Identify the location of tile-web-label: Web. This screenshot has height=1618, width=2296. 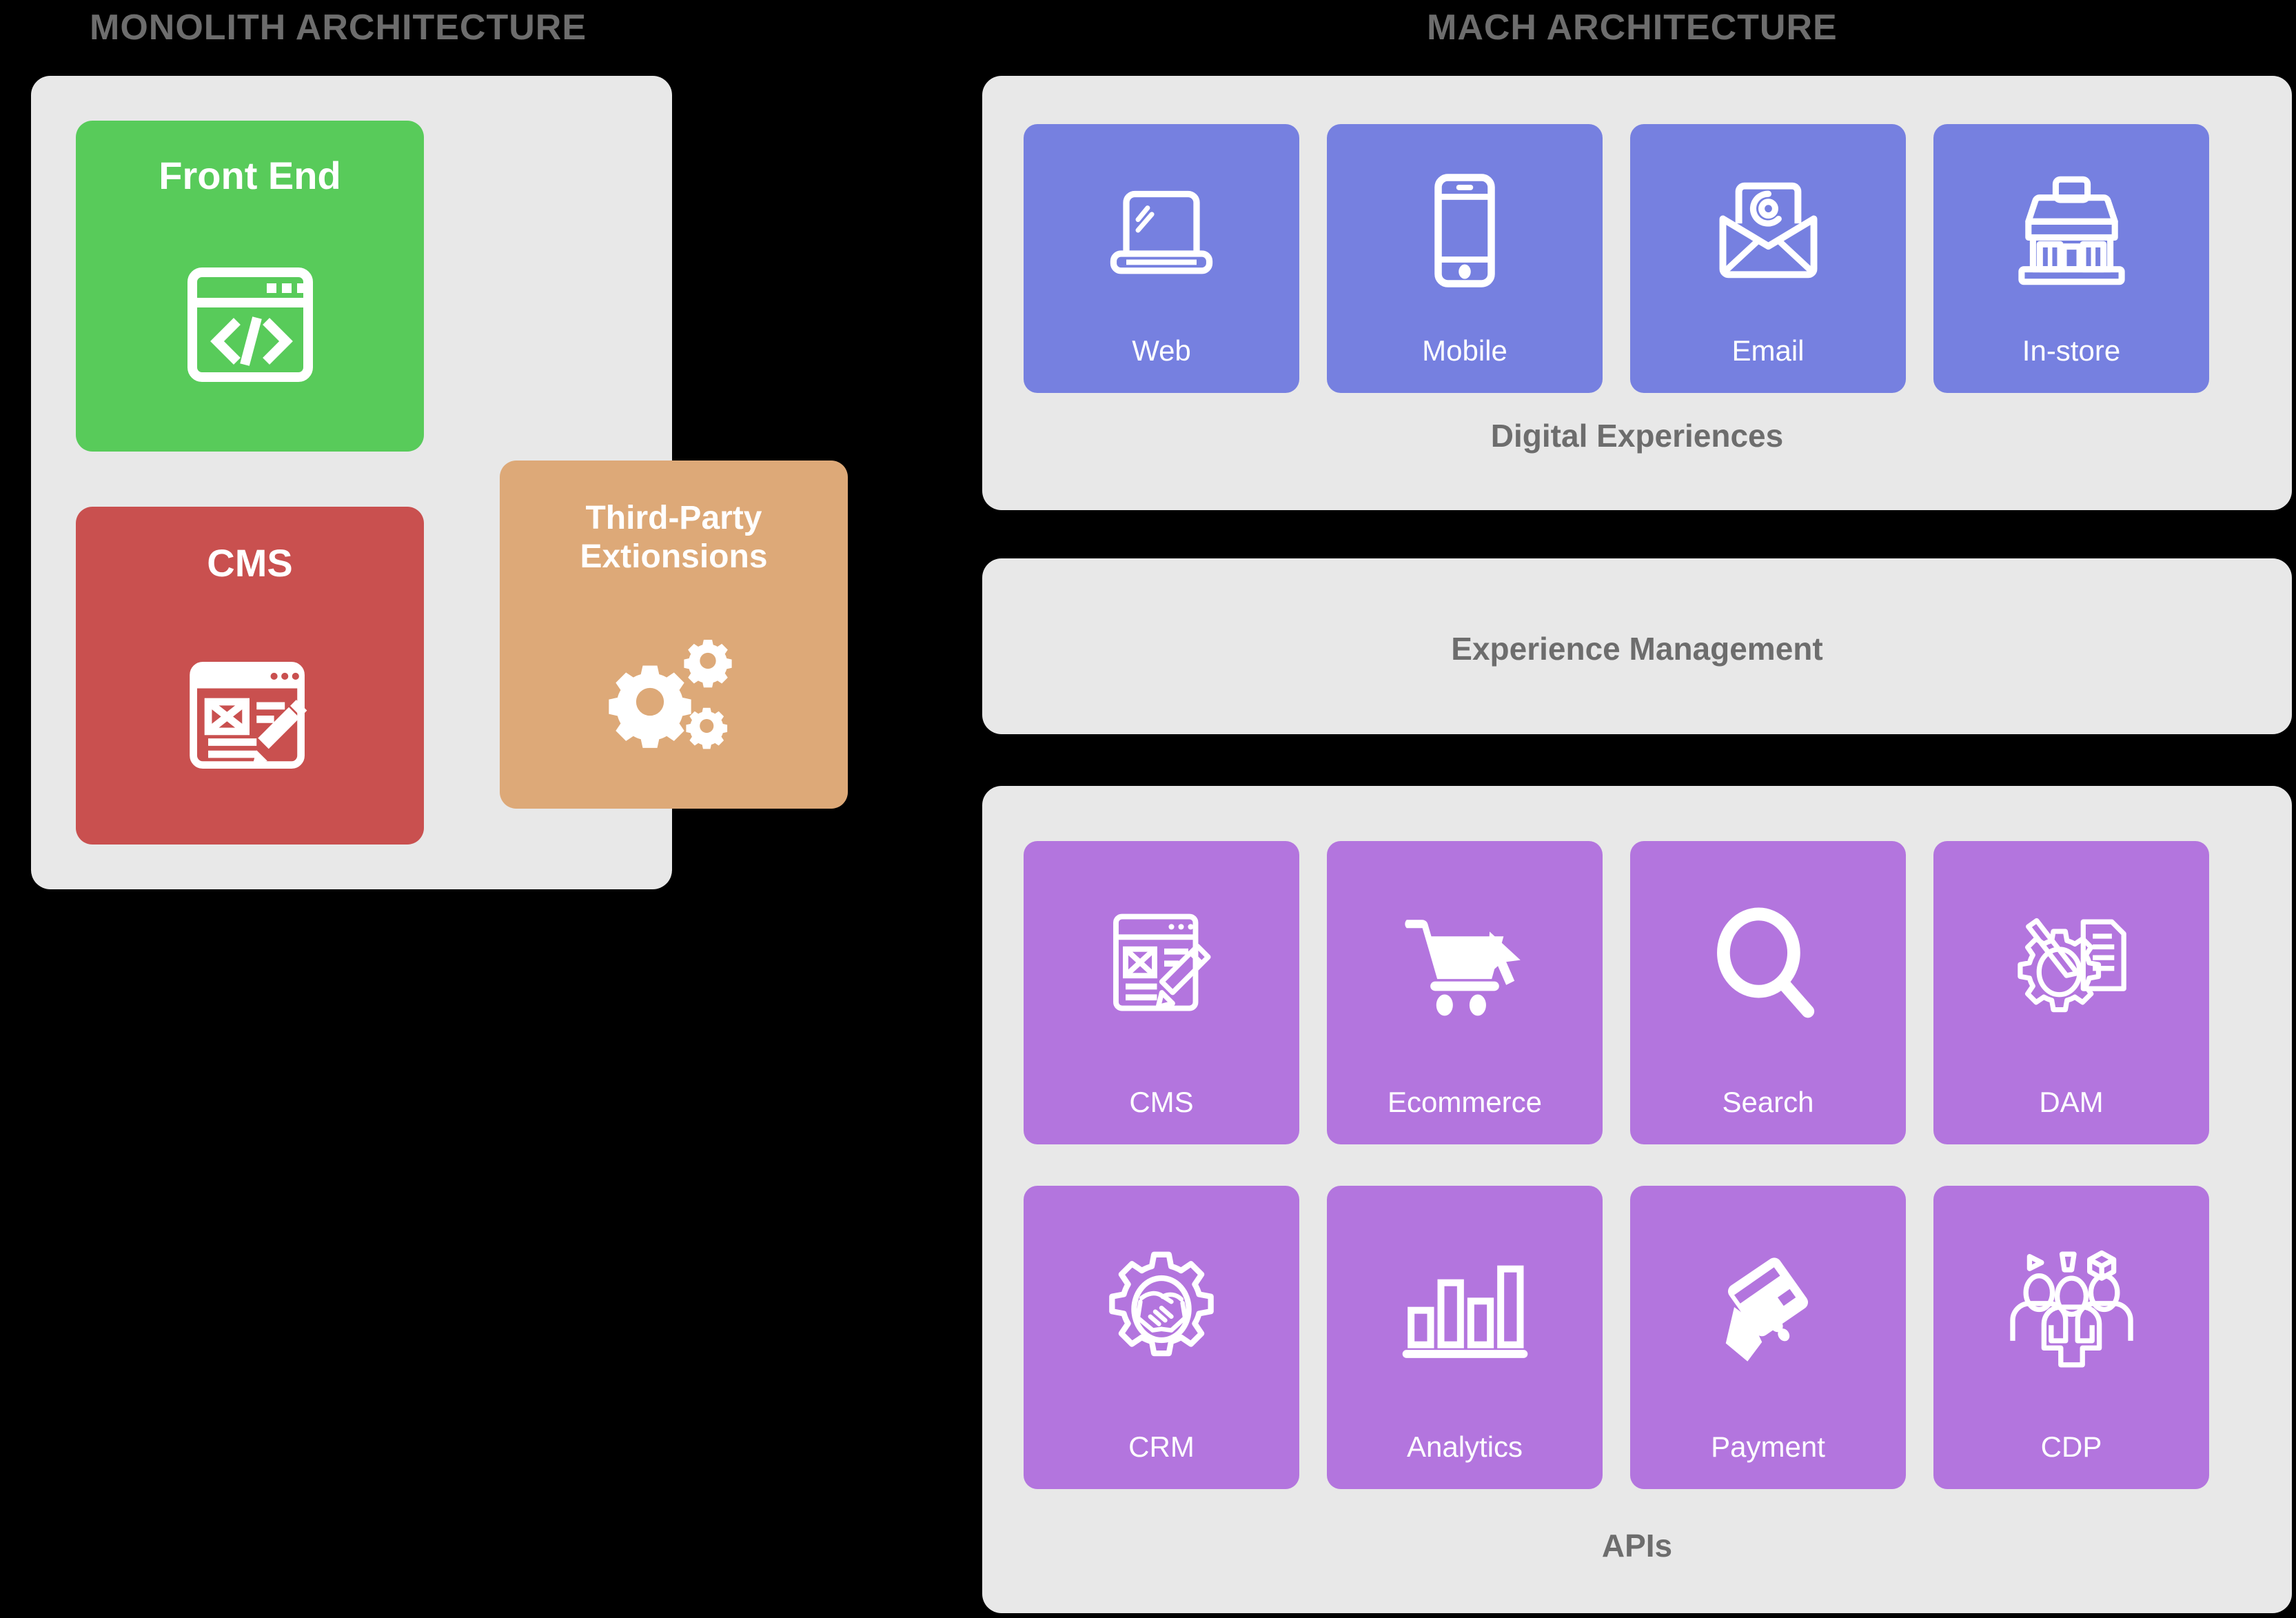
(1161, 351).